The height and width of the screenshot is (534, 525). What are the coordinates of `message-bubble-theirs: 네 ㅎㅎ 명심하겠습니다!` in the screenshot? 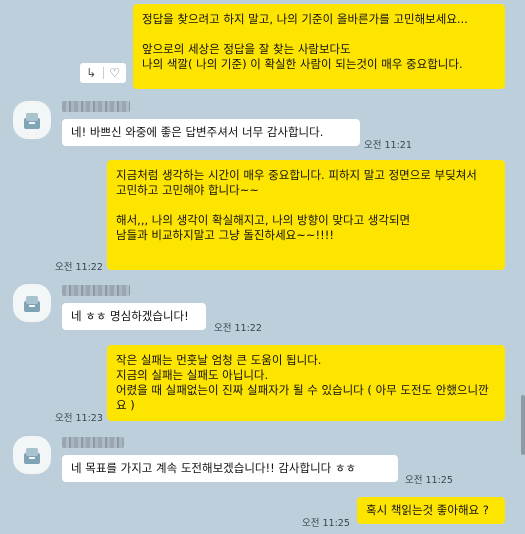 It's located at (134, 316).